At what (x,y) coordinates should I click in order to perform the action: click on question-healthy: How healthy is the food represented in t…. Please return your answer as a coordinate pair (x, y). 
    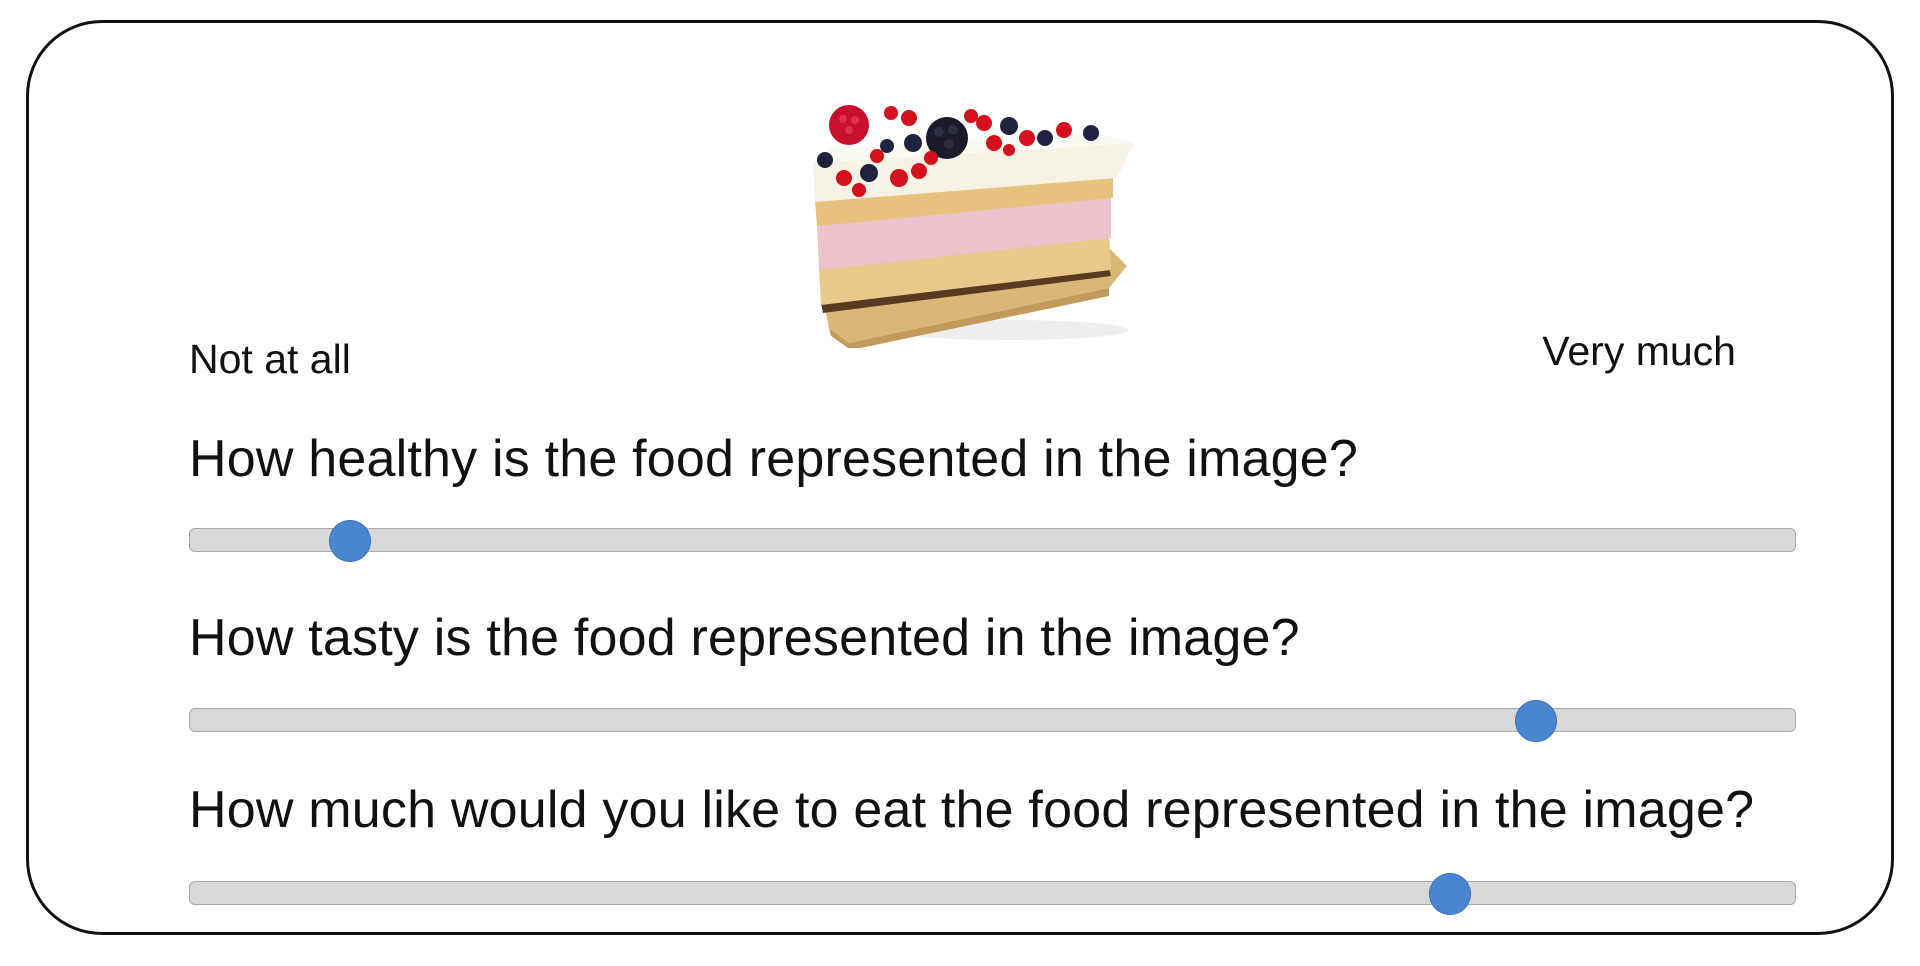
    Looking at the image, I should click on (773, 459).